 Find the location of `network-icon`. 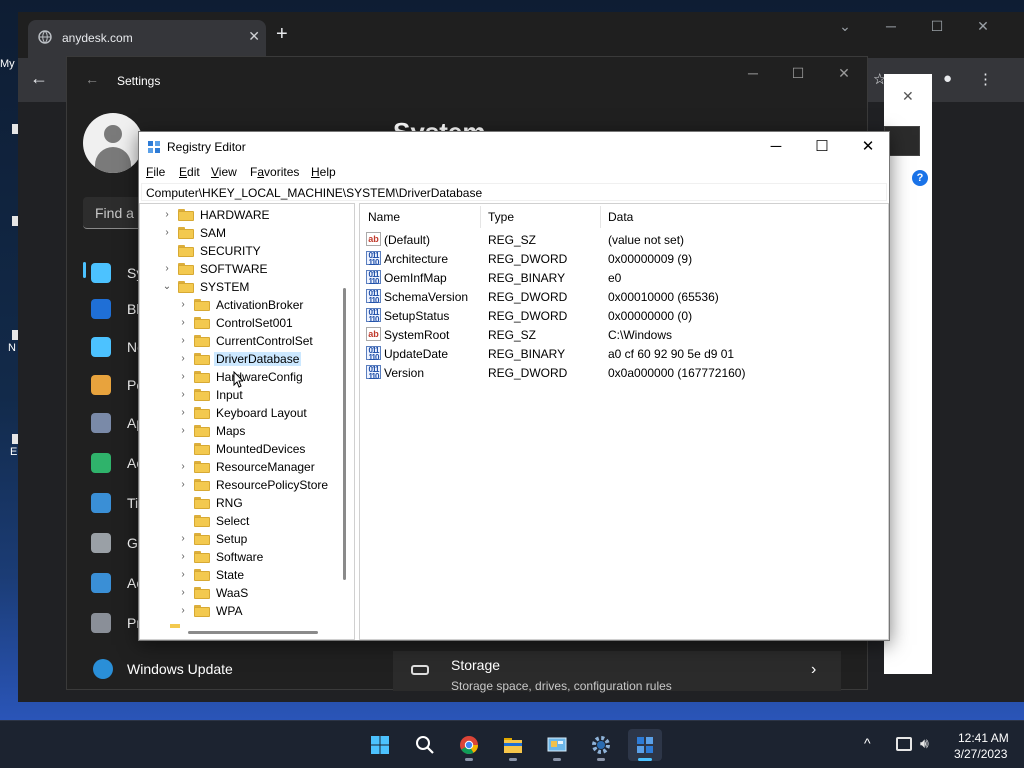

network-icon is located at coordinates (904, 744).